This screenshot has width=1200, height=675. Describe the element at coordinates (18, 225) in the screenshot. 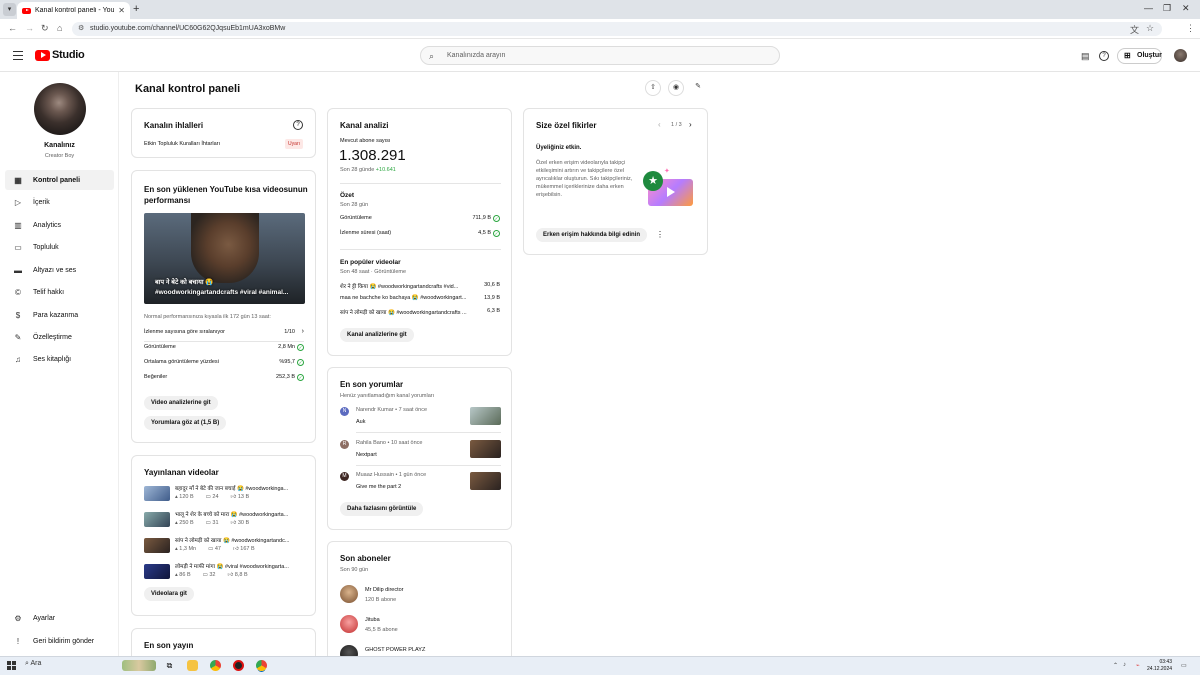

I see `analytics-icon: ▥` at that location.